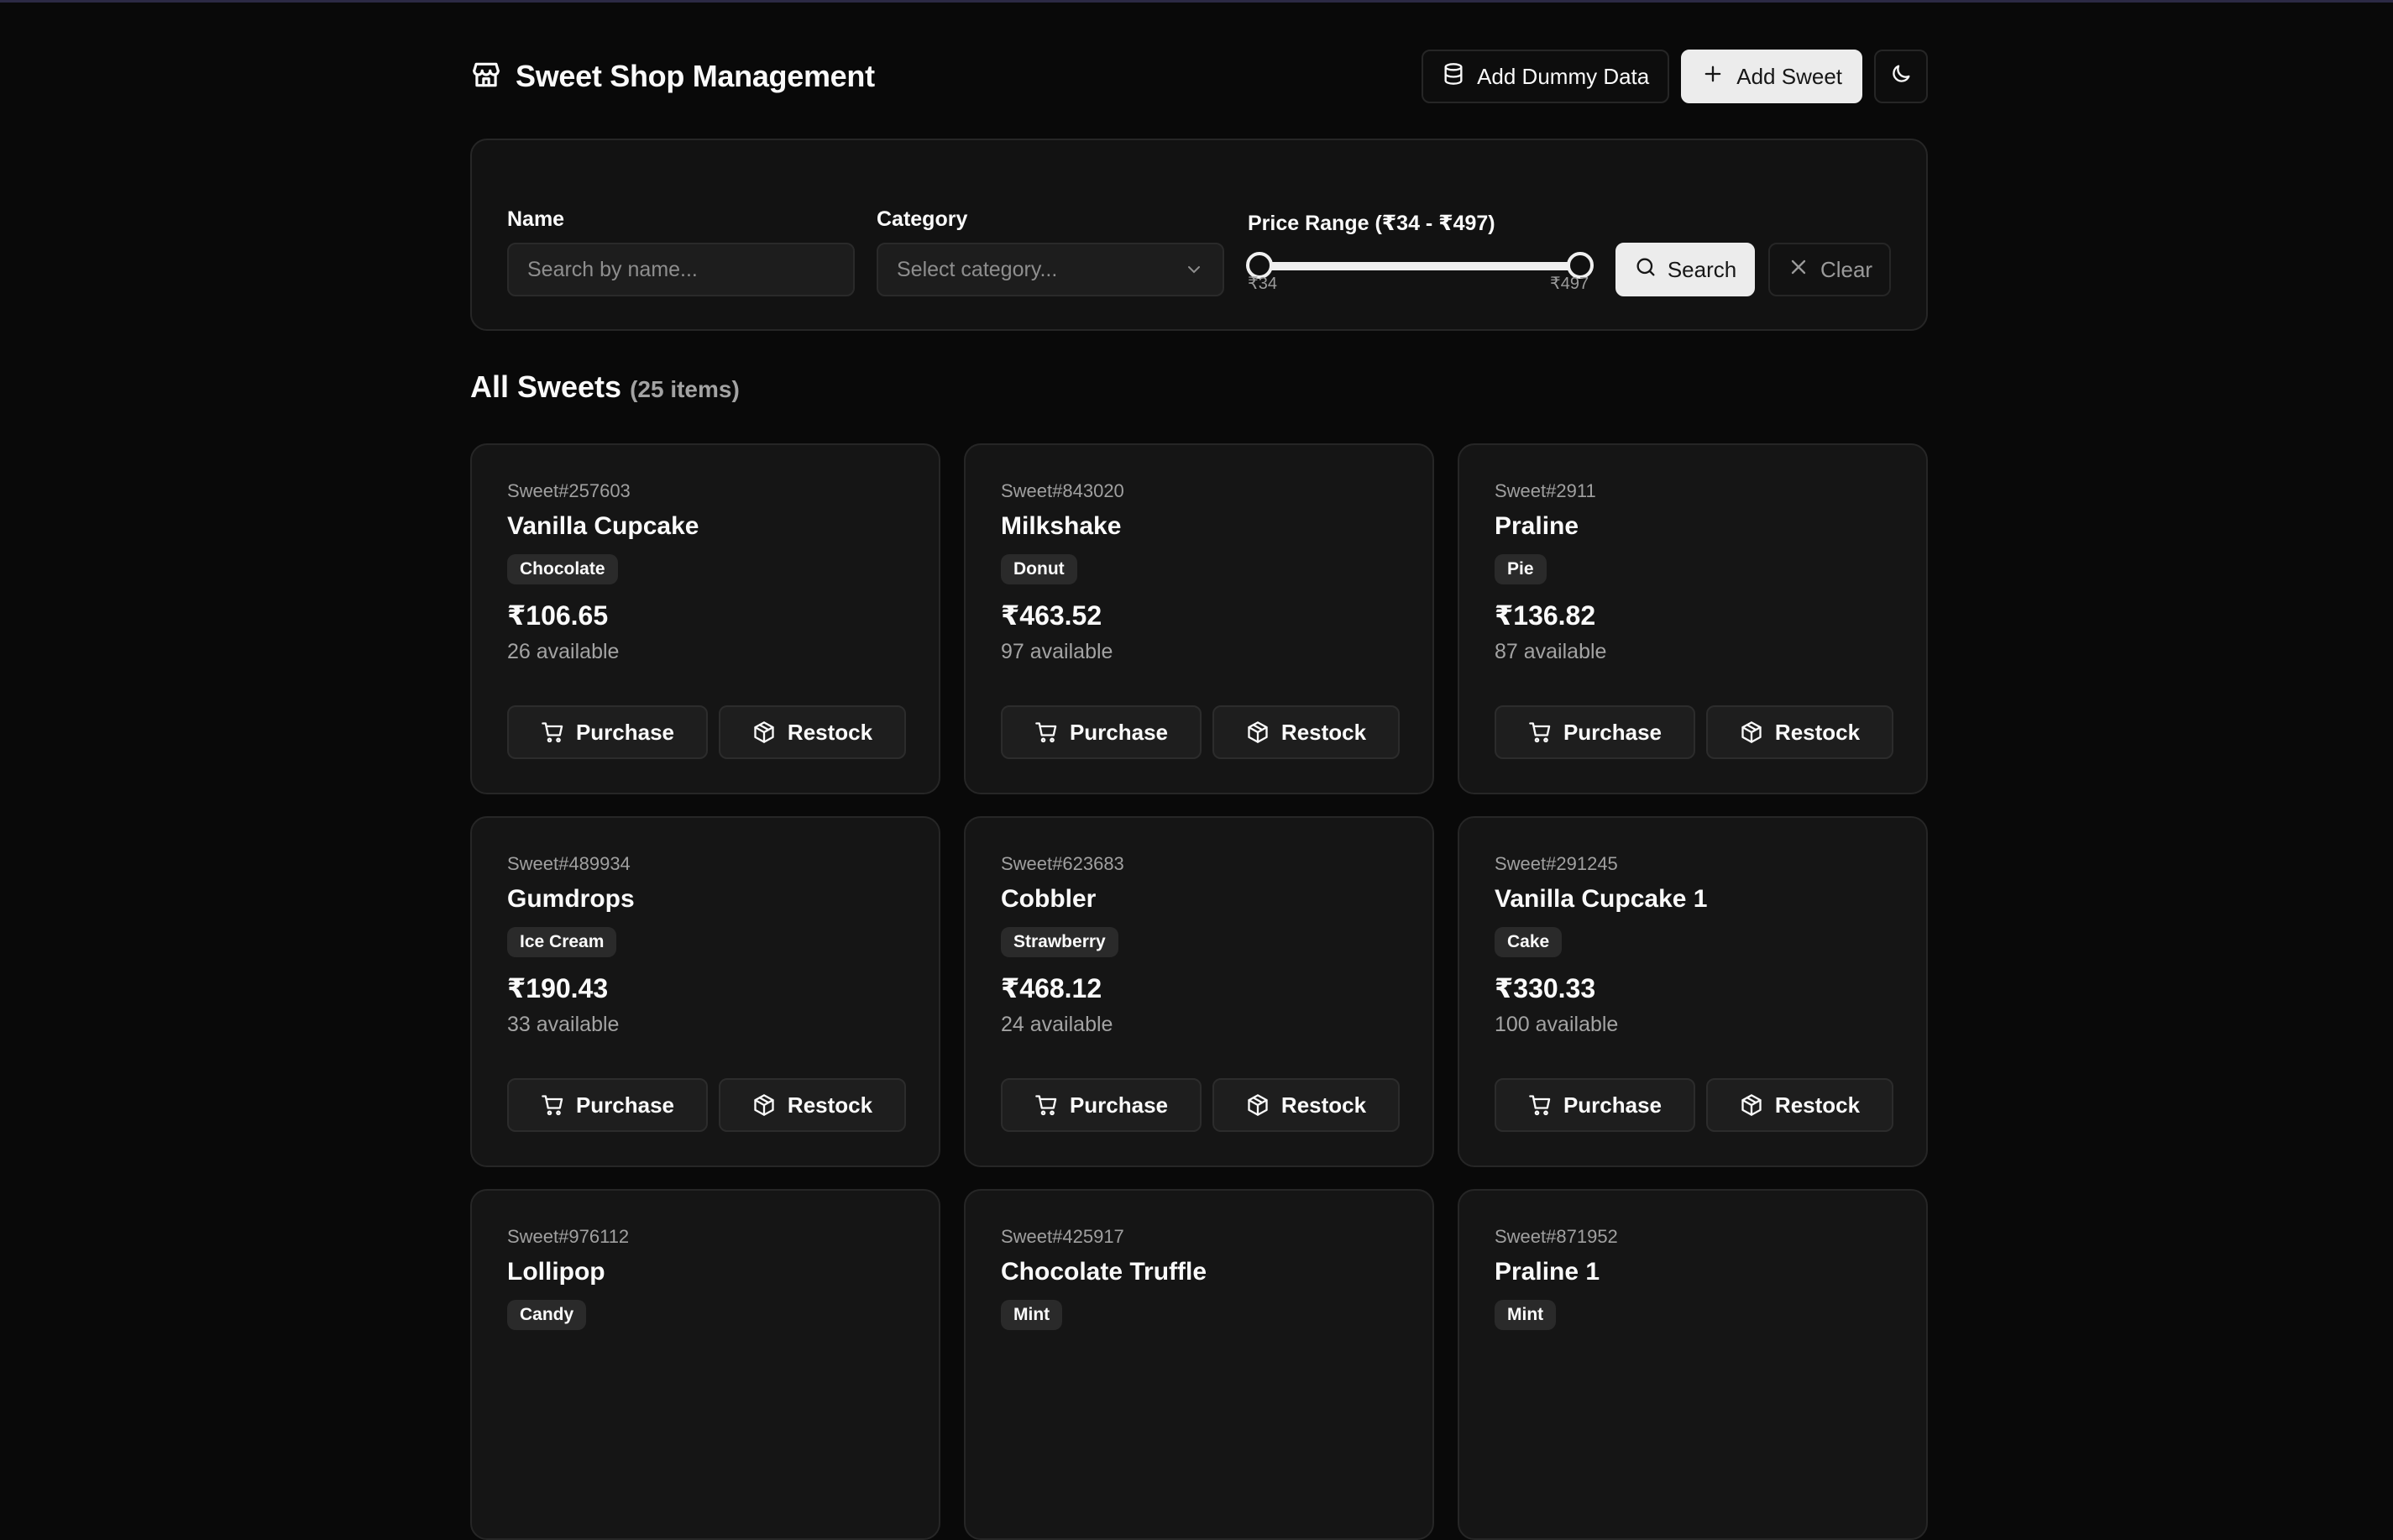 The width and height of the screenshot is (2393, 1540). I want to click on header-actions: Add Dummy Data Add Sweet, so click(1675, 76).